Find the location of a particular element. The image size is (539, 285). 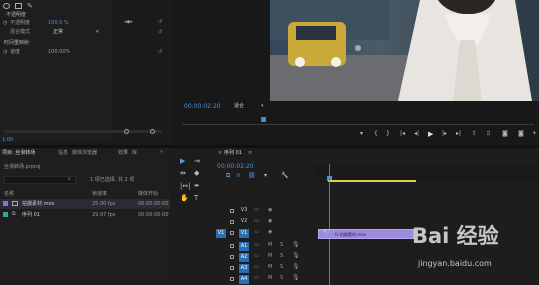

nest-icon: ⧉ is located at coordinates (228, 176).